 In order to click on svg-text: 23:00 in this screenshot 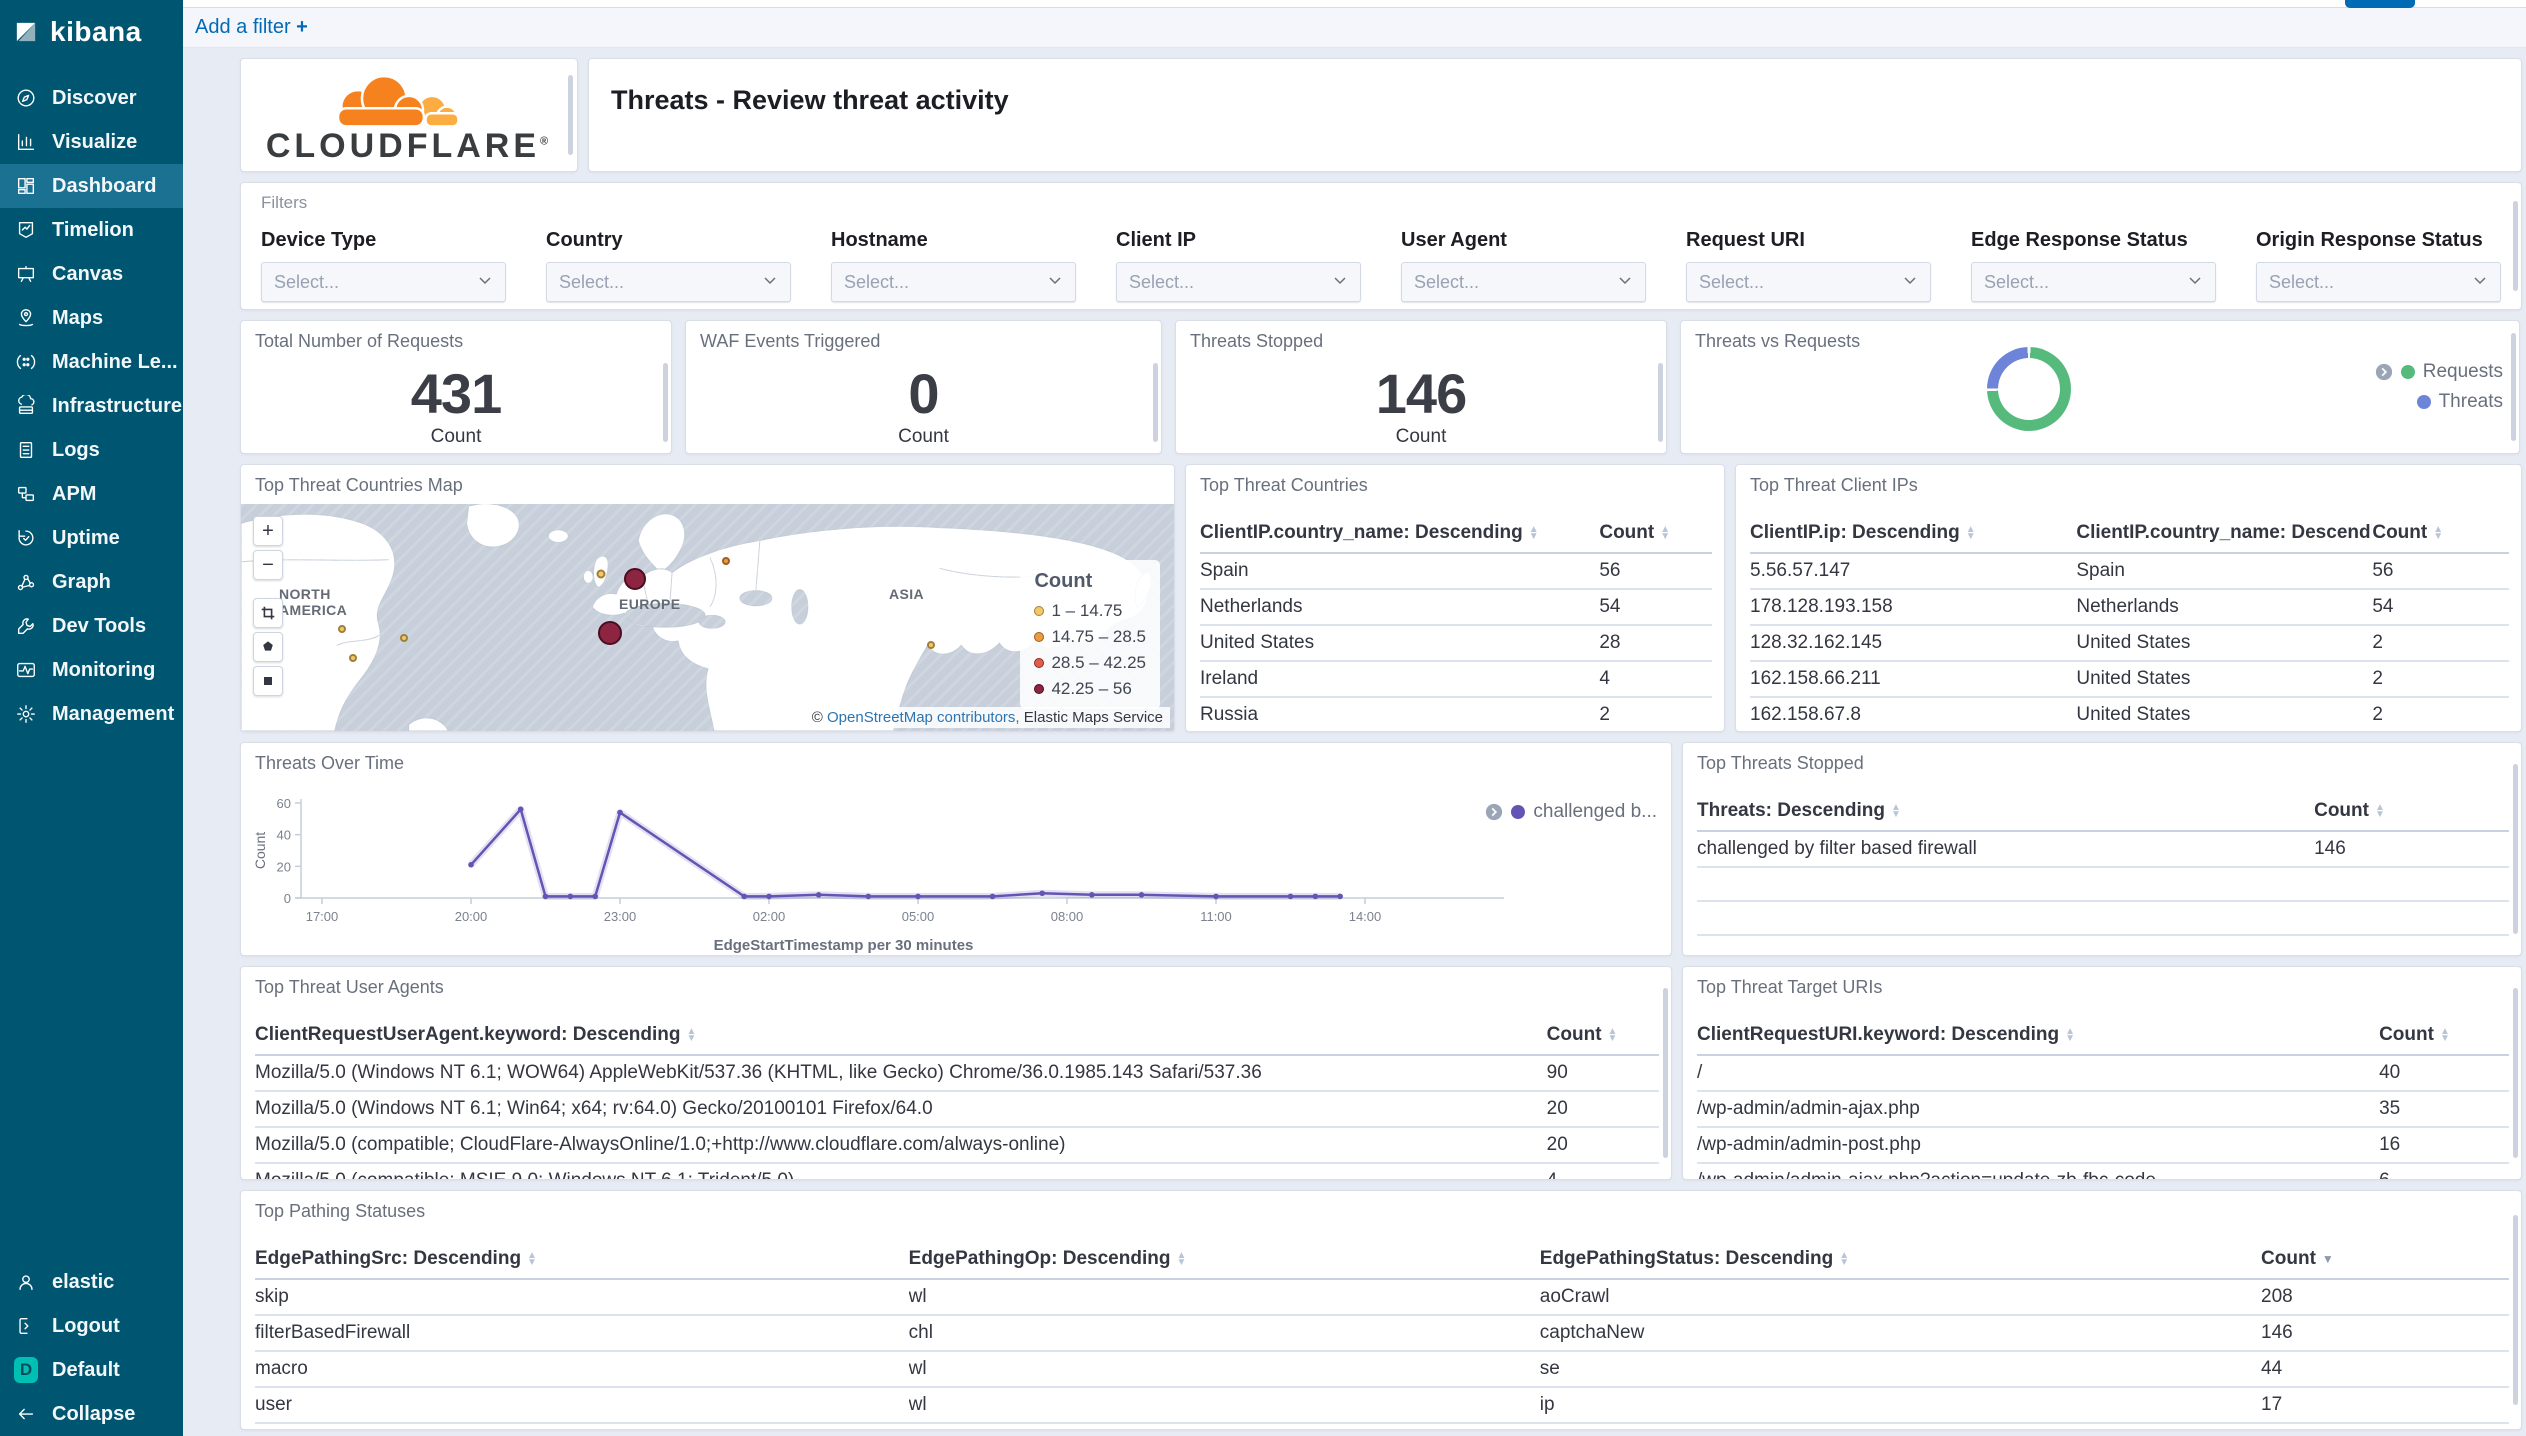, I will do `click(620, 916)`.